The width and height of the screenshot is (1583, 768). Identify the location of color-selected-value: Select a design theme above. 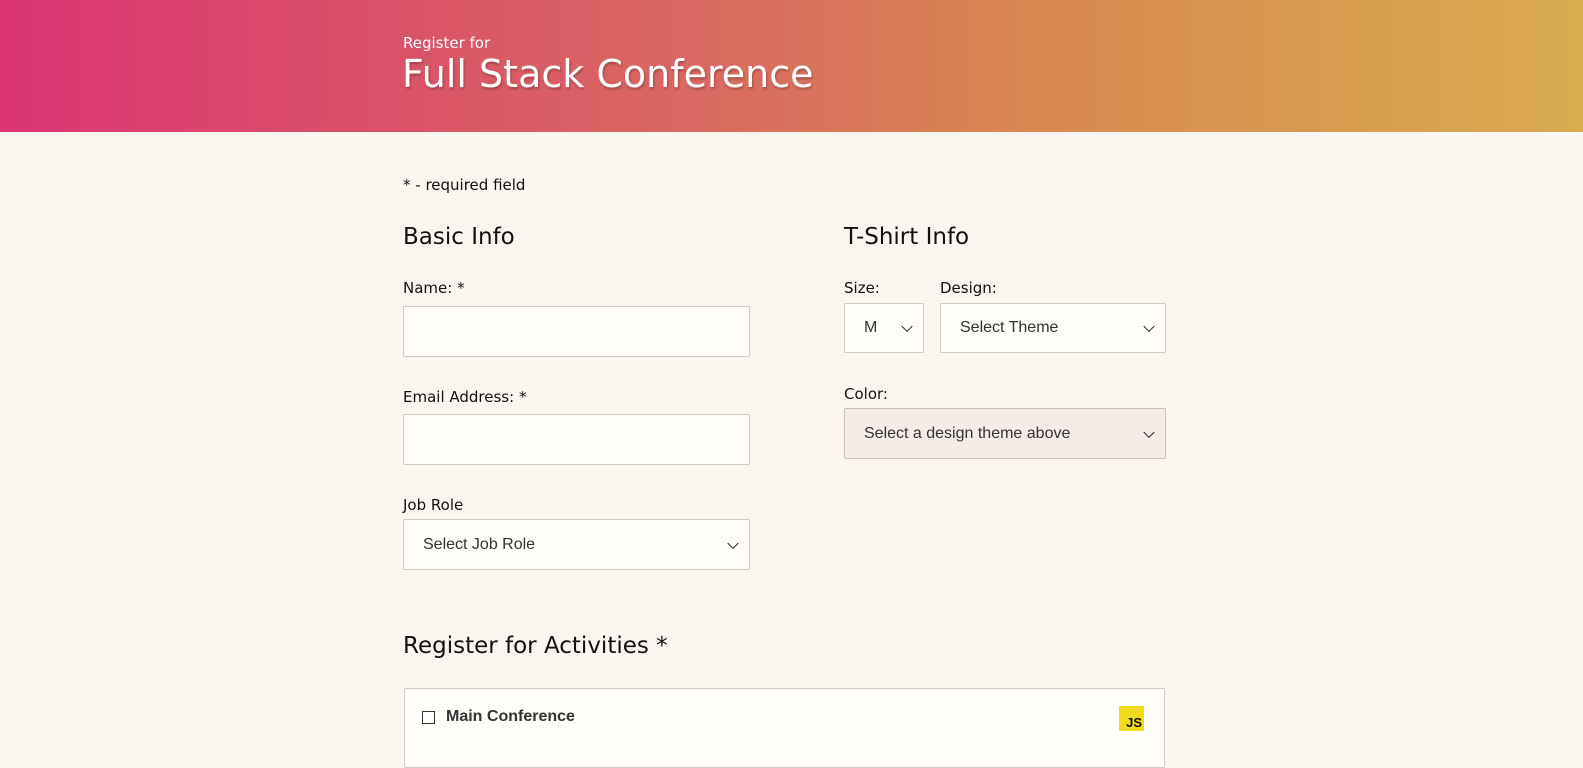
(967, 433).